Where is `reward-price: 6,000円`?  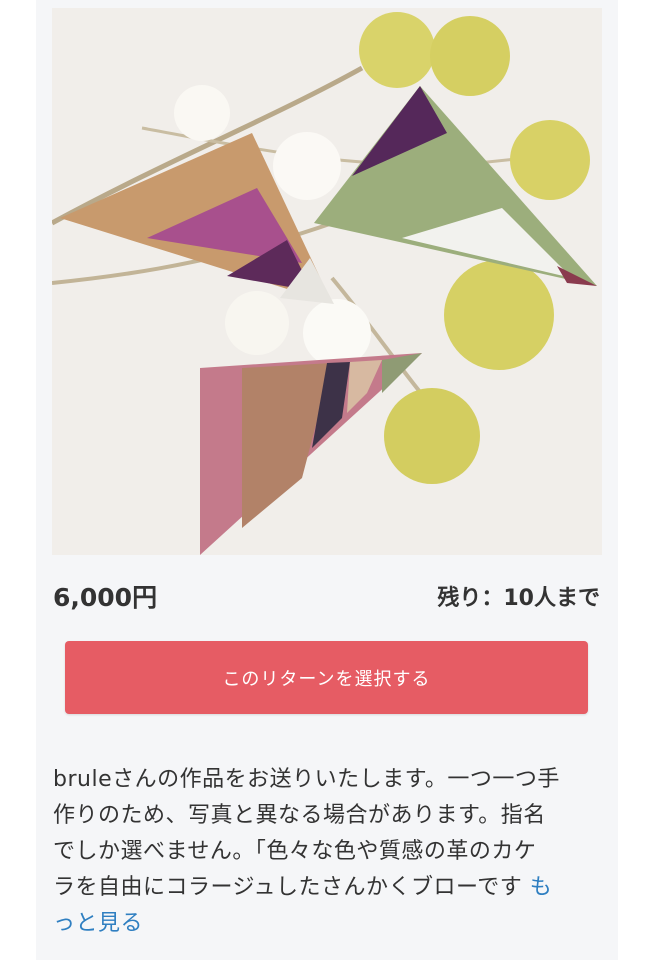 reward-price: 6,000円 is located at coordinates (105, 597).